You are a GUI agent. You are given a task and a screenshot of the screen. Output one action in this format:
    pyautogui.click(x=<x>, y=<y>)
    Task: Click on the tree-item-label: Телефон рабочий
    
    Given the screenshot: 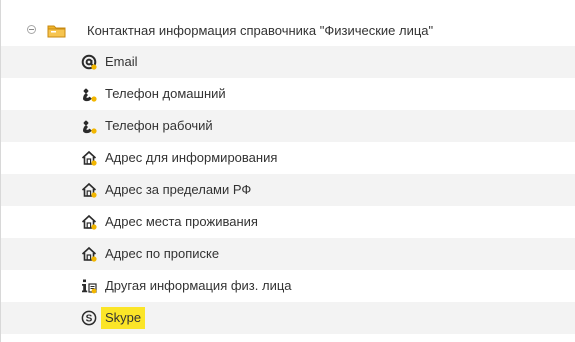 What is the action you would take?
    pyautogui.click(x=159, y=125)
    